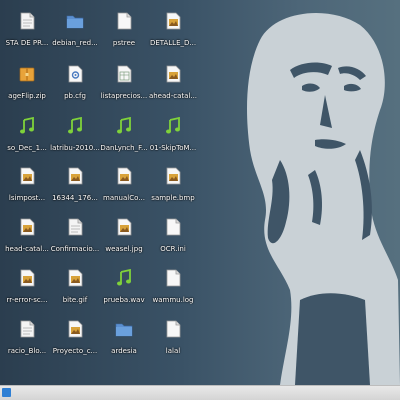 The height and width of the screenshot is (400, 400). I want to click on desktop-icon: sample.bmp, so click(173, 192).